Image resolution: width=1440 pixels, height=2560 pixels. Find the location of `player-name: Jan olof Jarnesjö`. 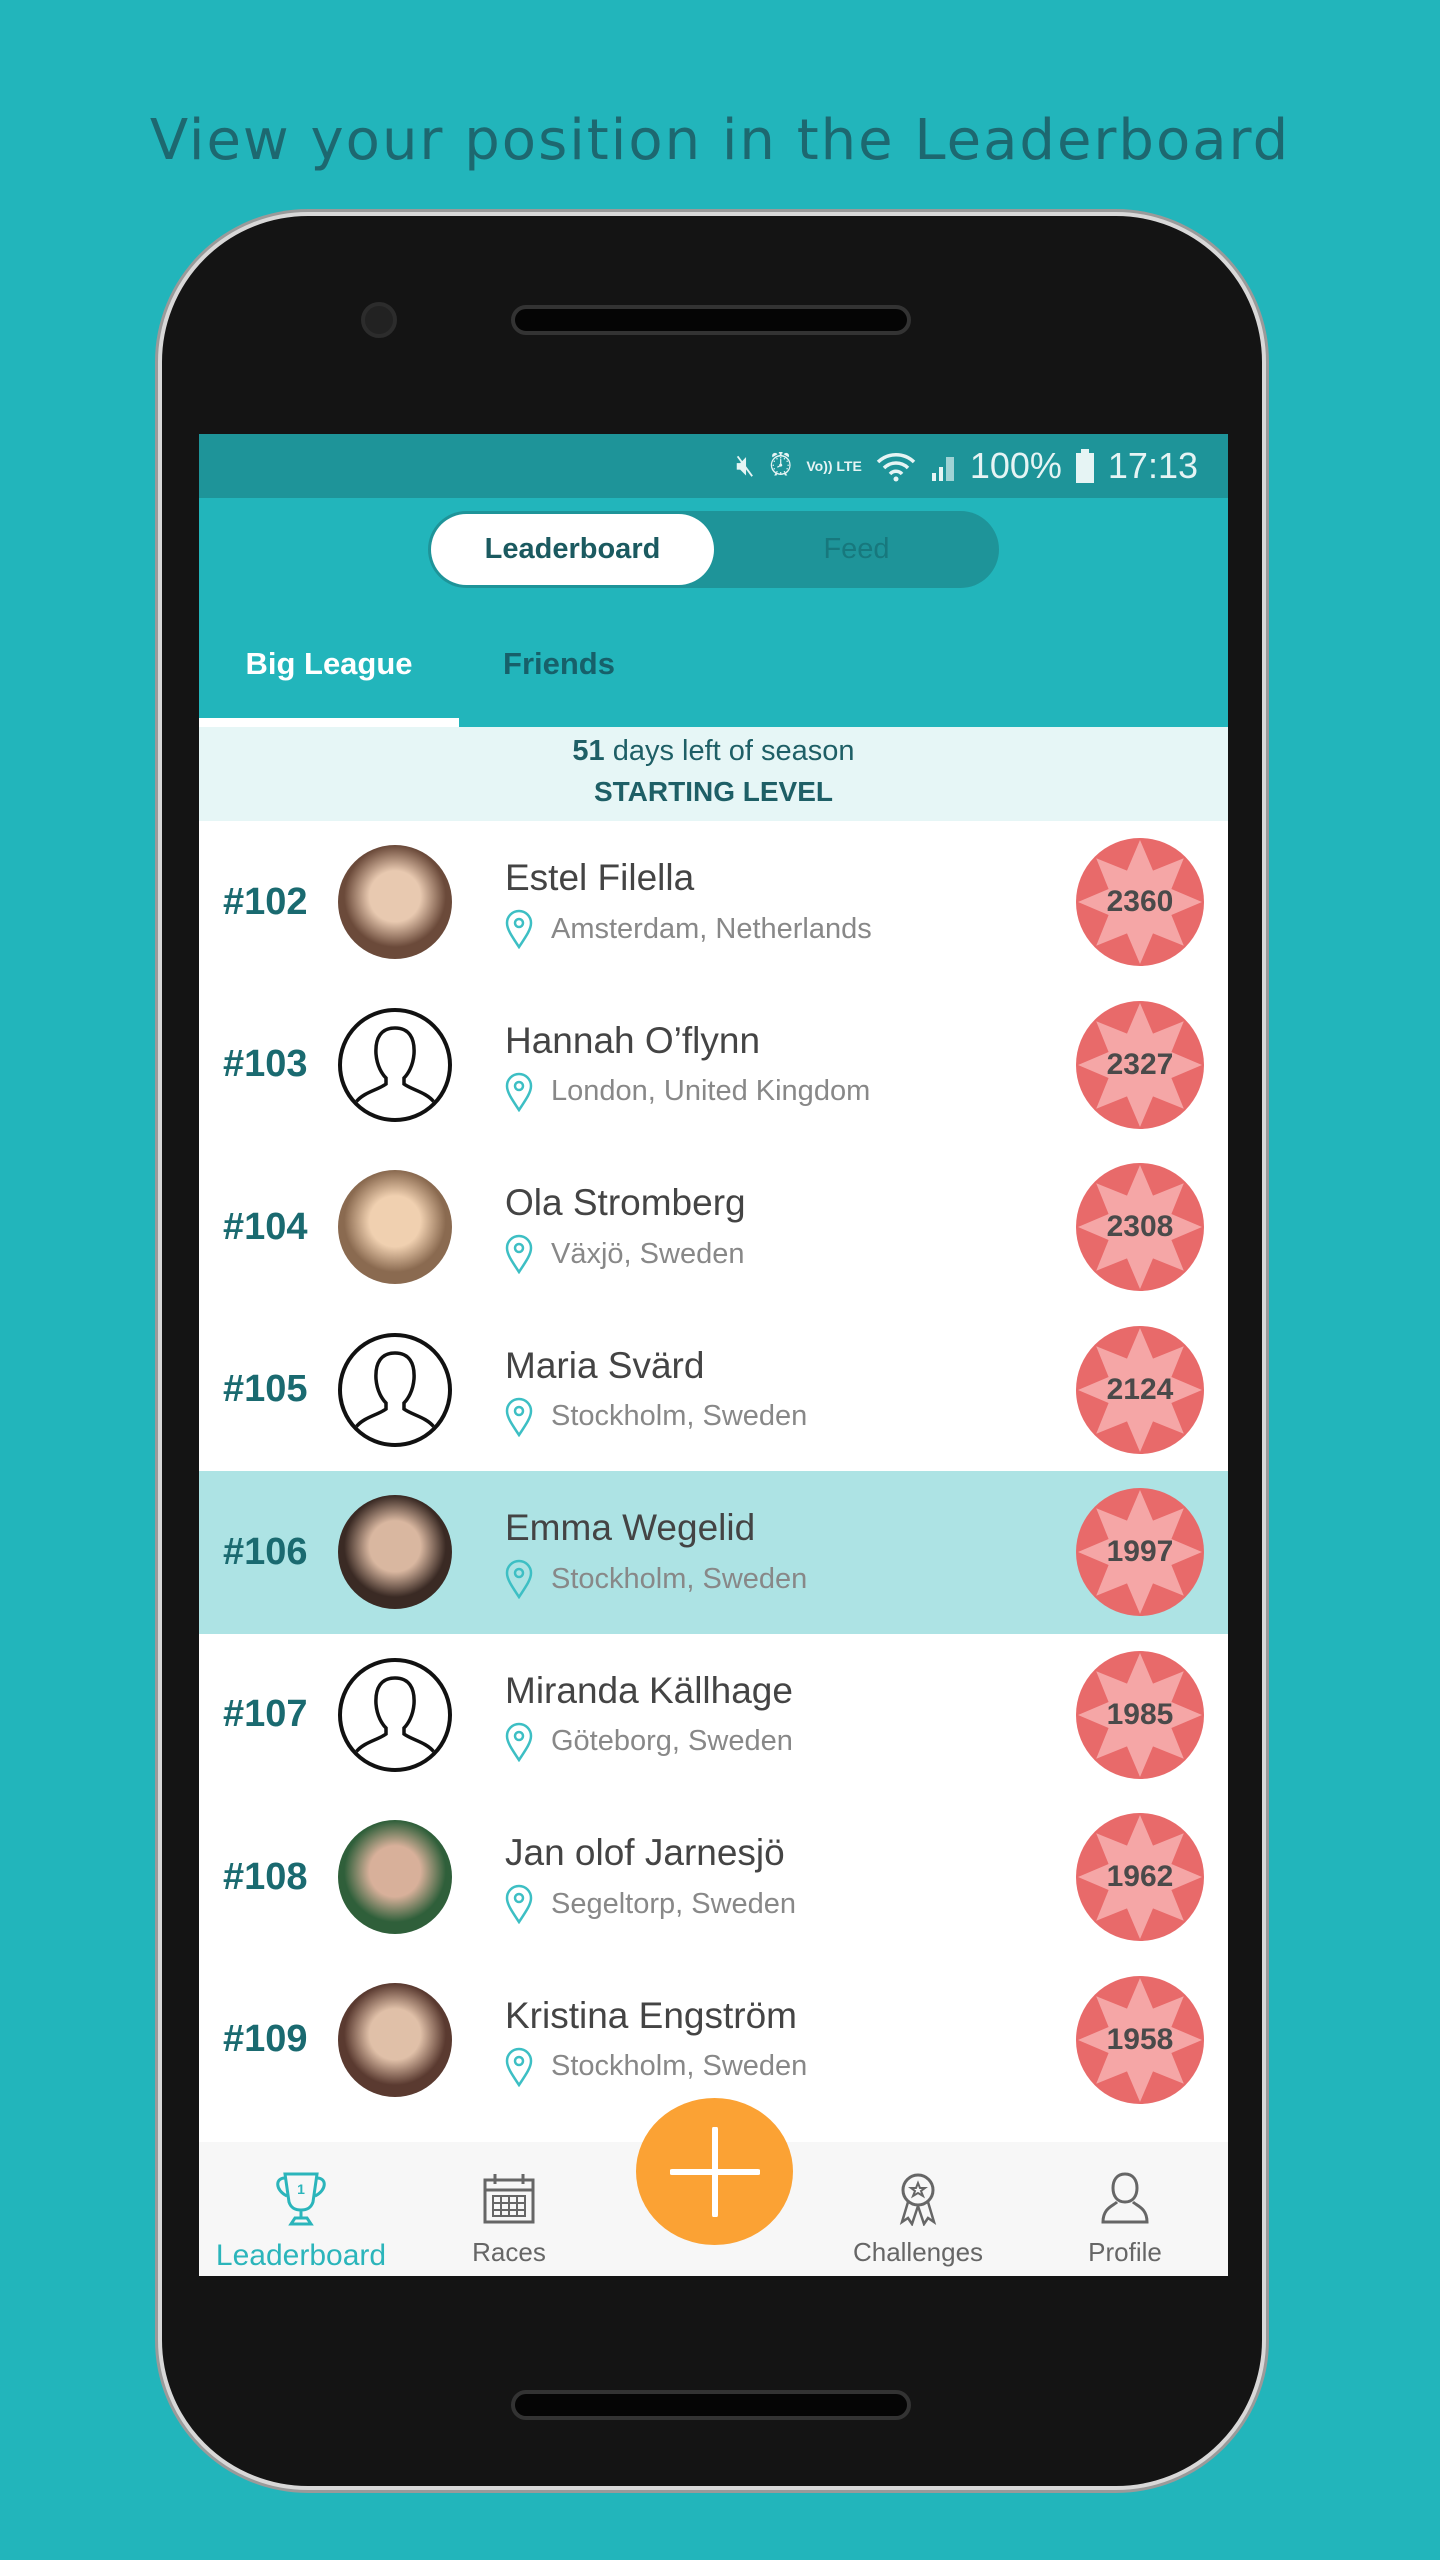

player-name: Jan olof Jarnesjö is located at coordinates (645, 1852).